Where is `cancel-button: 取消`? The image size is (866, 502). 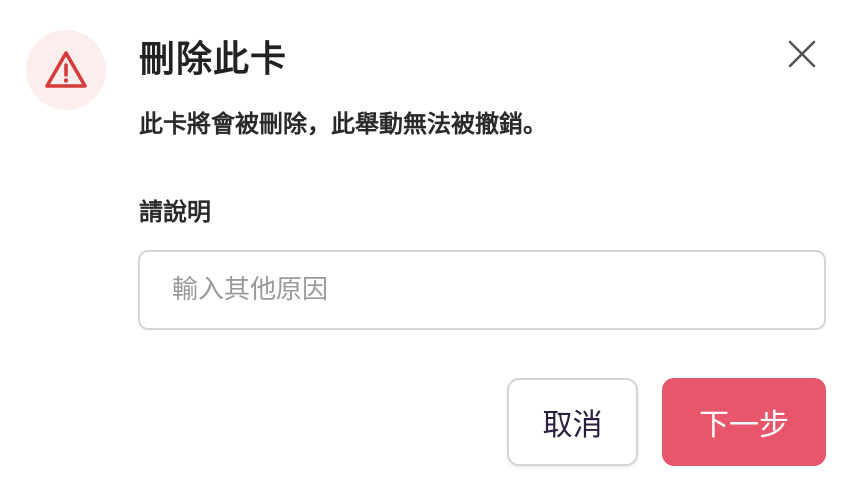 cancel-button: 取消 is located at coordinates (572, 422).